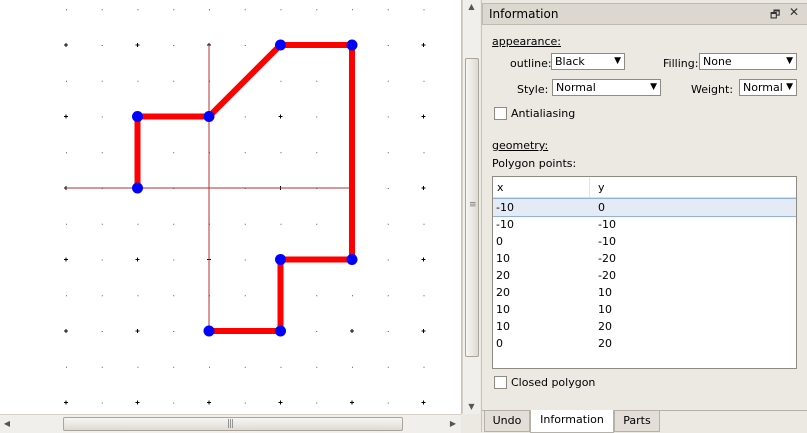 The height and width of the screenshot is (433, 807). What do you see at coordinates (637, 421) in the screenshot?
I see `tab-parts: Parts` at bounding box center [637, 421].